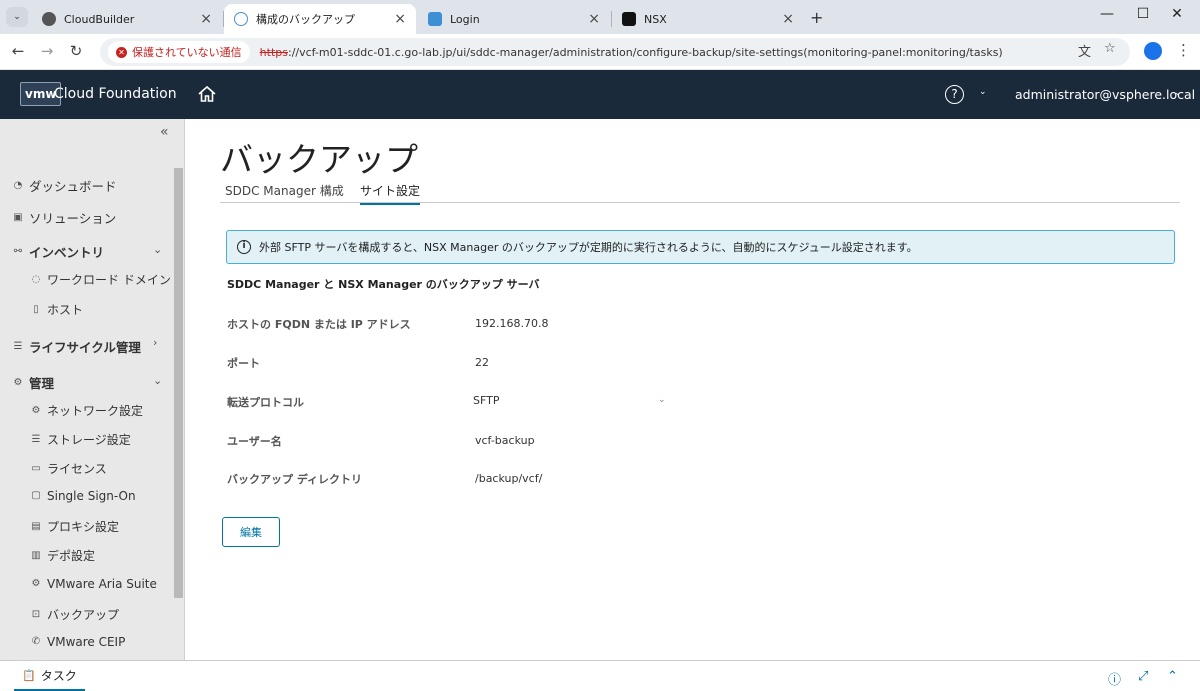 Image resolution: width=1200 pixels, height=691 pixels. What do you see at coordinates (18, 217) in the screenshot?
I see `solutions-icon: ▣` at bounding box center [18, 217].